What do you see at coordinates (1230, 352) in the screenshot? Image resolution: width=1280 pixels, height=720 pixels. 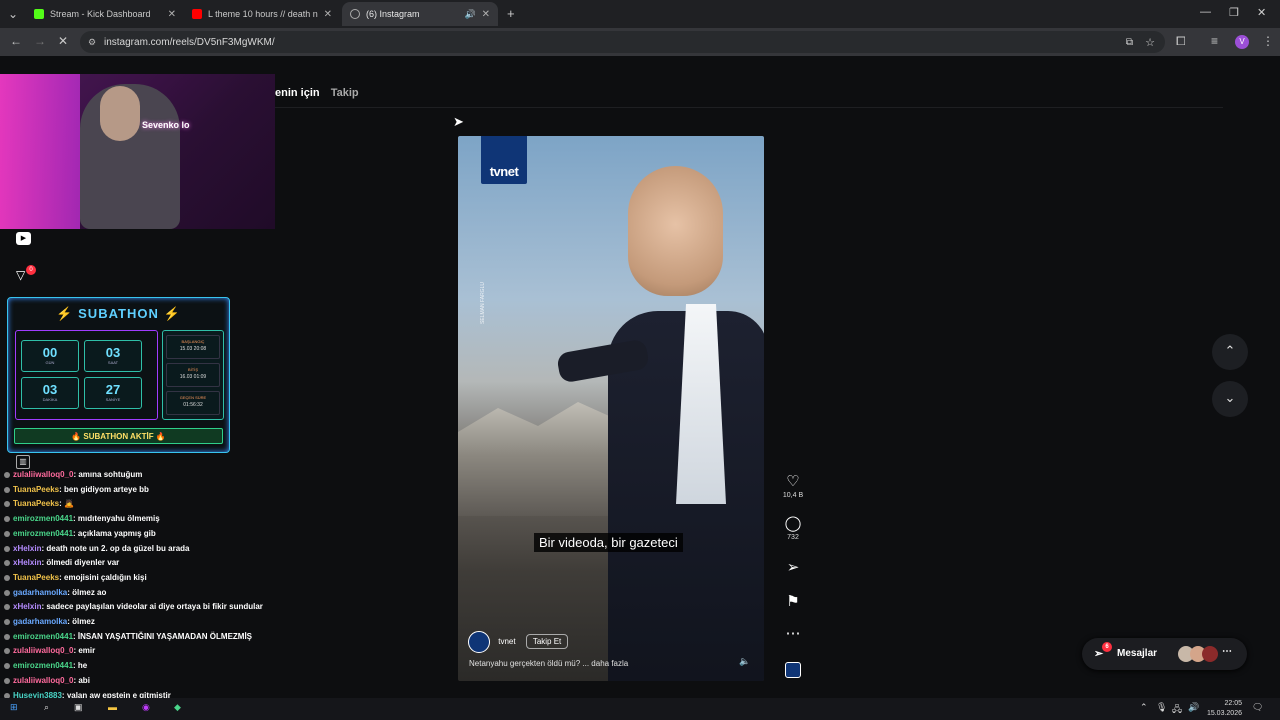 I see `previous-reel-button: ⌃` at bounding box center [1230, 352].